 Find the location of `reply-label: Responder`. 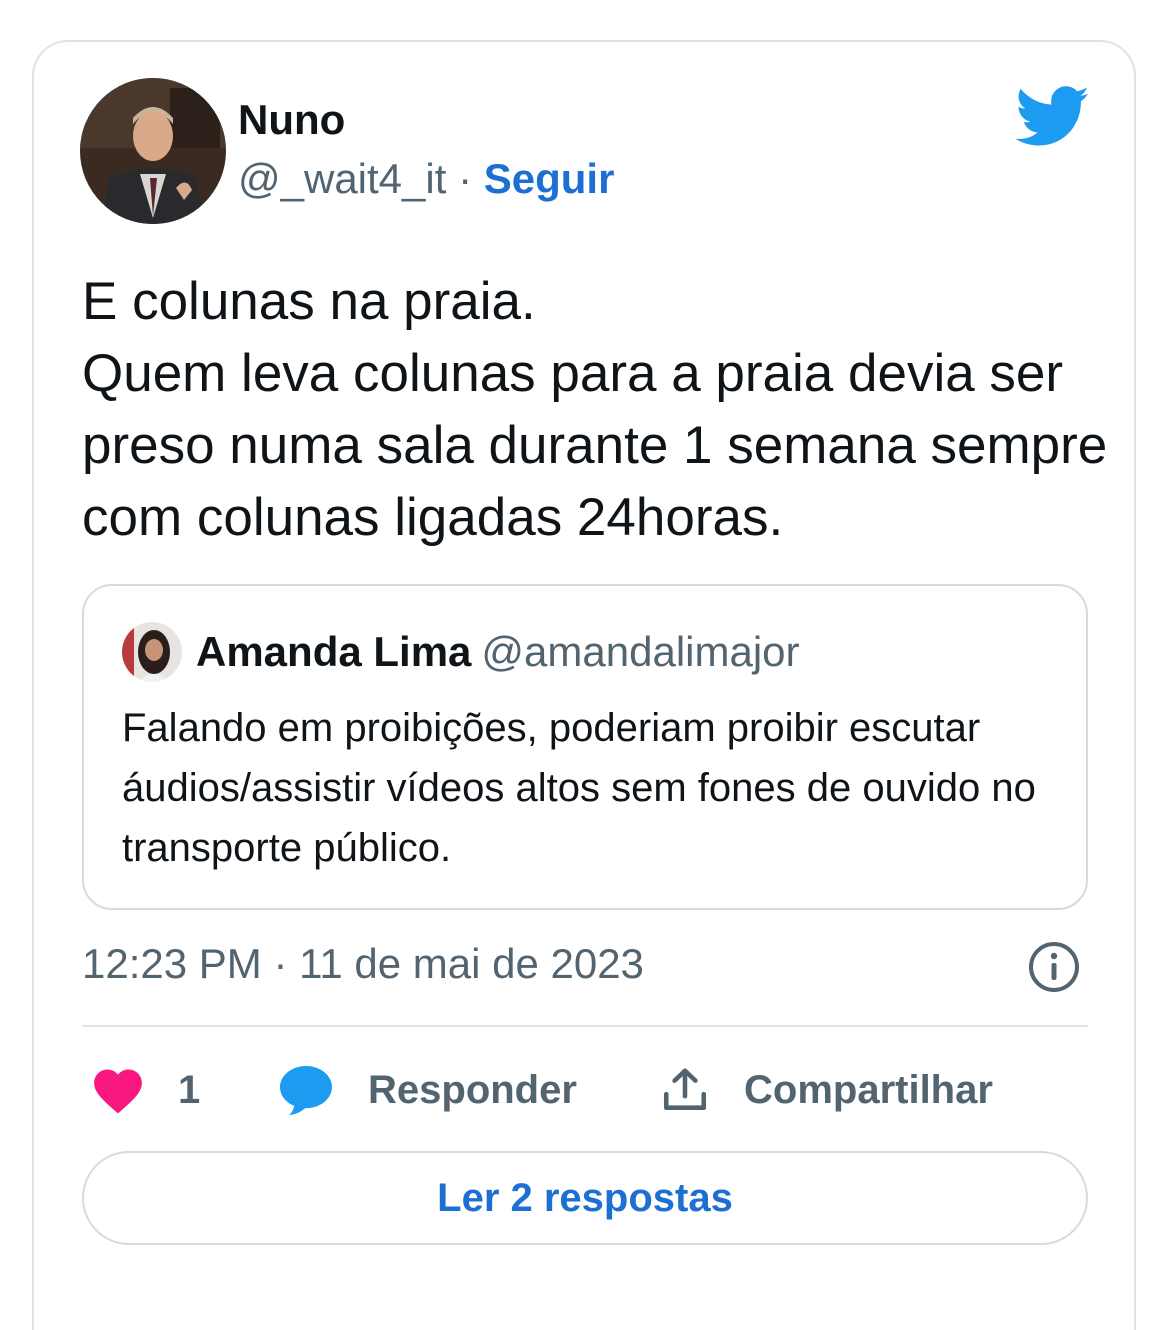

reply-label: Responder is located at coordinates (472, 1089).